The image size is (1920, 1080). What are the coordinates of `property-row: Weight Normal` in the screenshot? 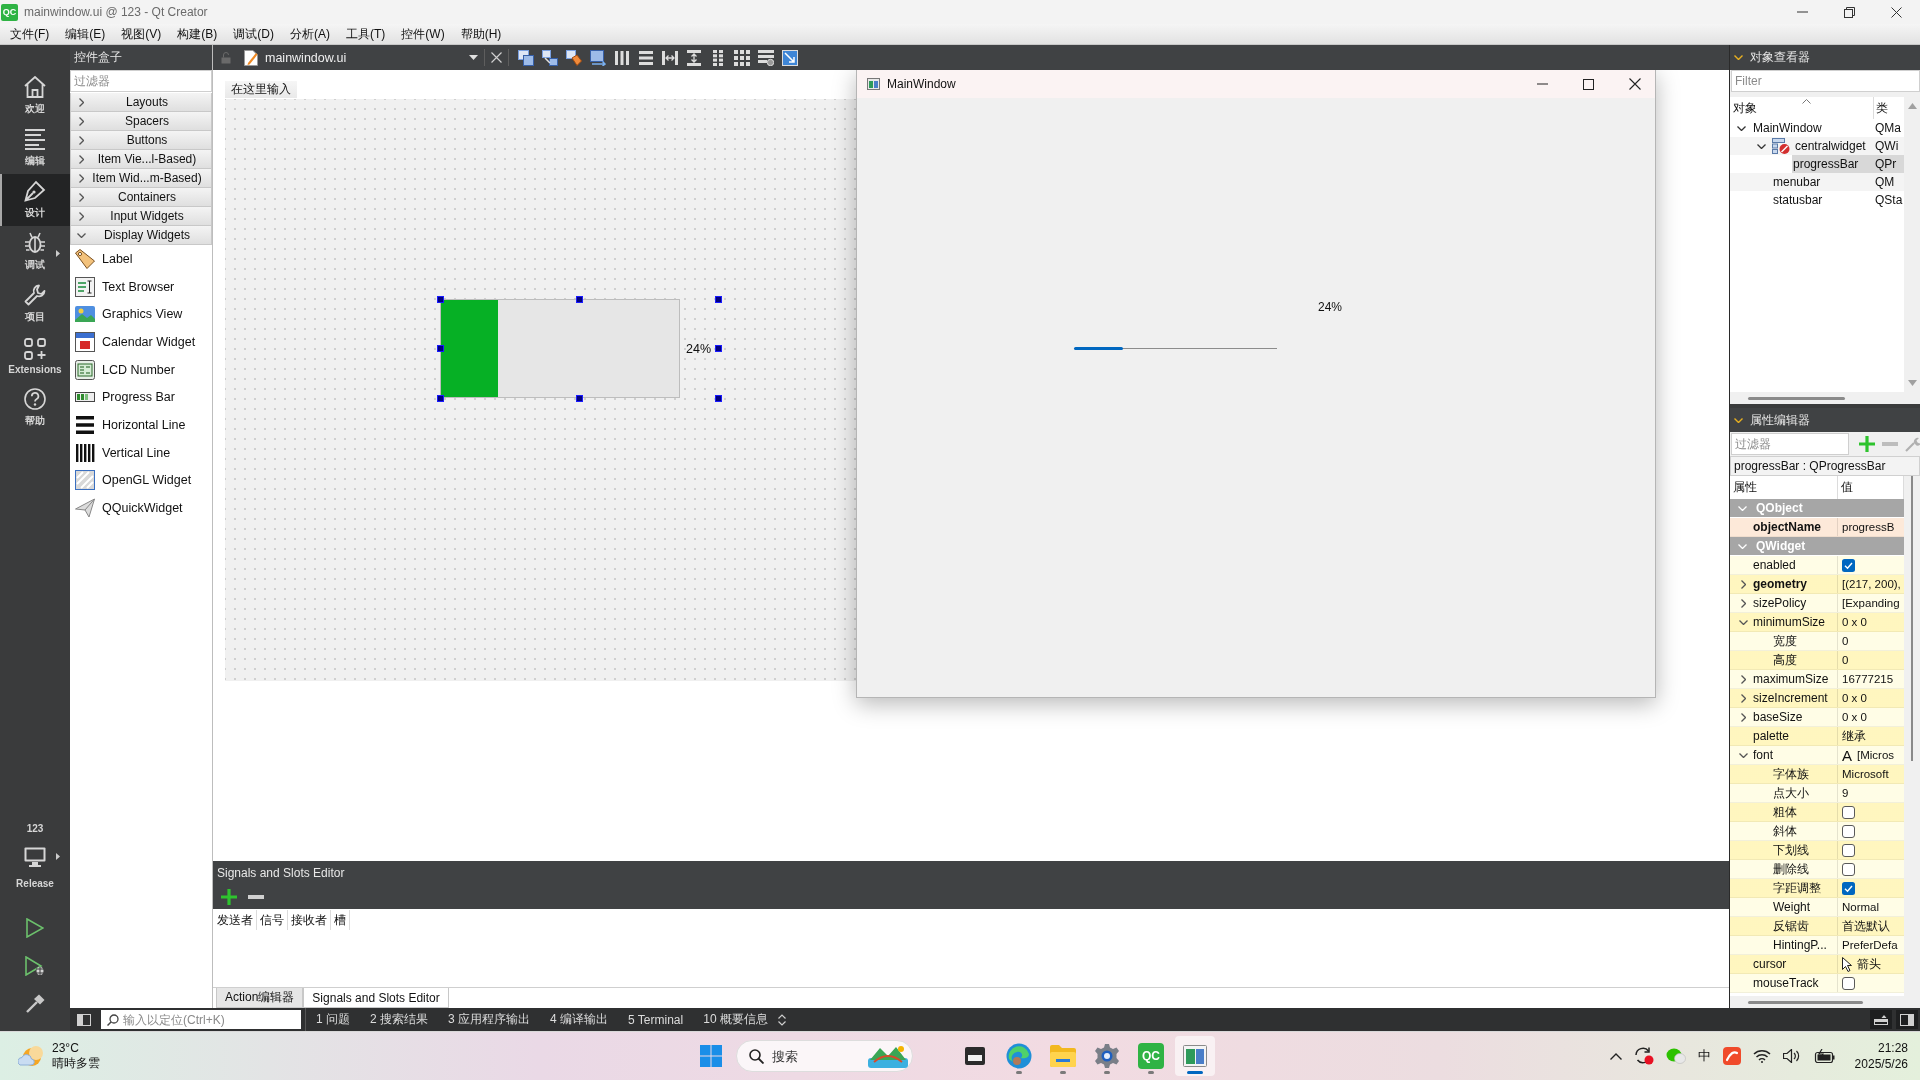 It's located at (1817, 907).